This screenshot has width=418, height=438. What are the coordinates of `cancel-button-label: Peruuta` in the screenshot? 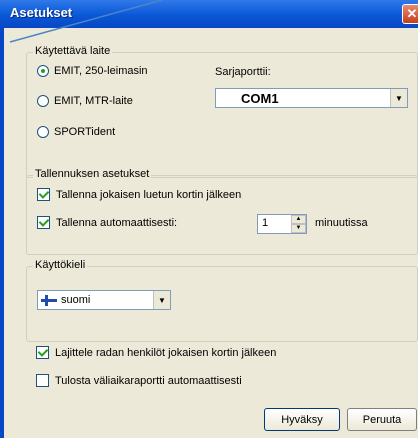 It's located at (382, 419).